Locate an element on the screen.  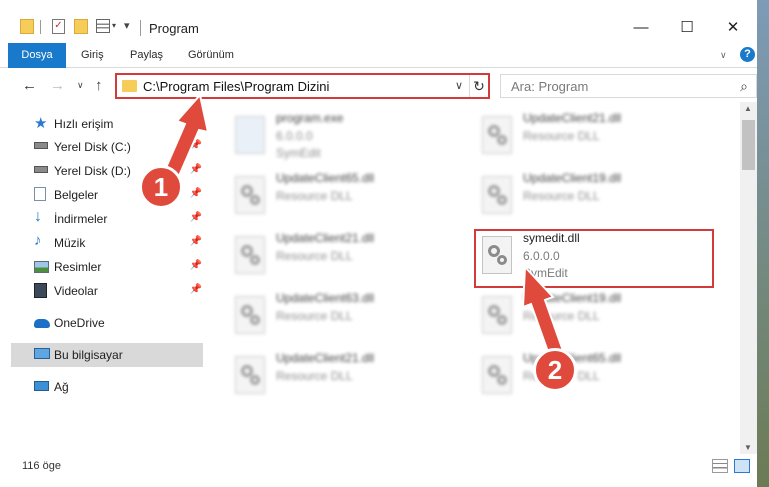
sidebar-item-network: Ağ is located at coordinates (109, 387).